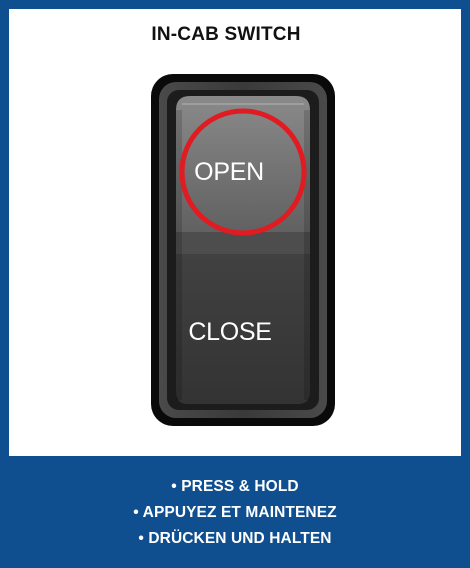 This screenshot has width=470, height=568. I want to click on close-label: CLOSE, so click(230, 332).